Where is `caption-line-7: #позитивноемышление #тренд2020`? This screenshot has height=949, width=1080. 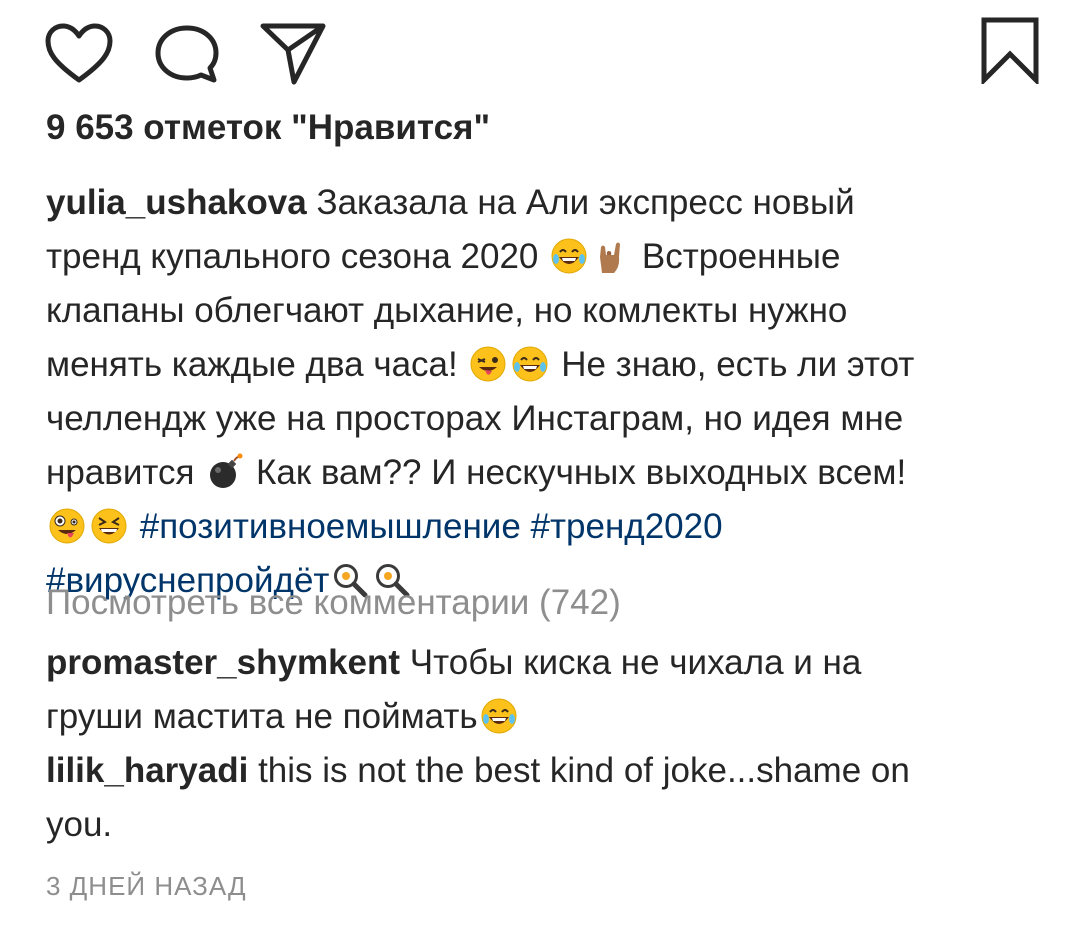
caption-line-7: #позитивноемышление #тренд2020 is located at coordinates (546, 527).